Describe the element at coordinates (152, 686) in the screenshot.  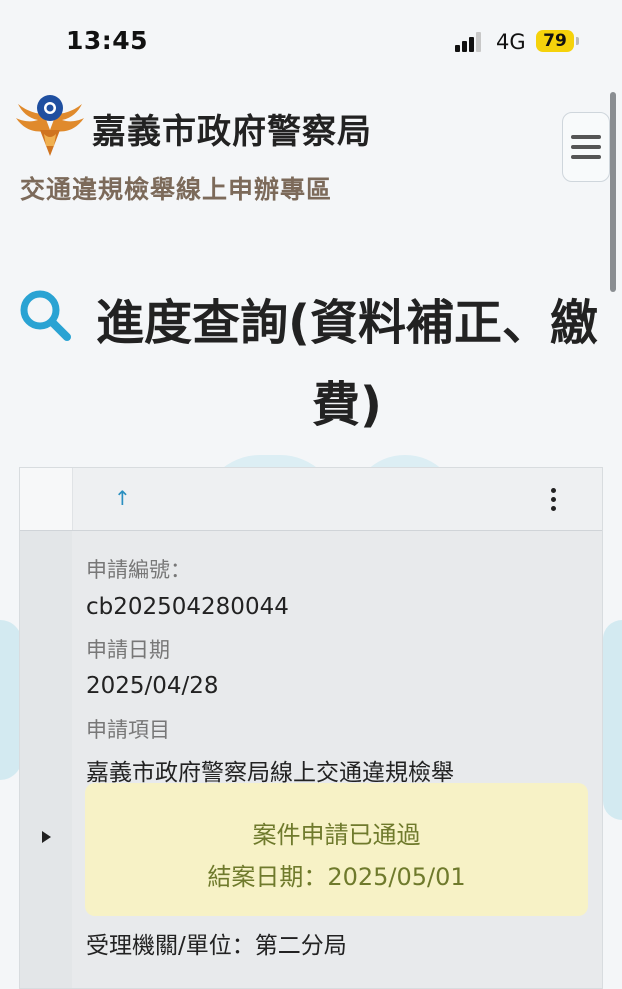
I see `application-date-value: 2025/04/28` at that location.